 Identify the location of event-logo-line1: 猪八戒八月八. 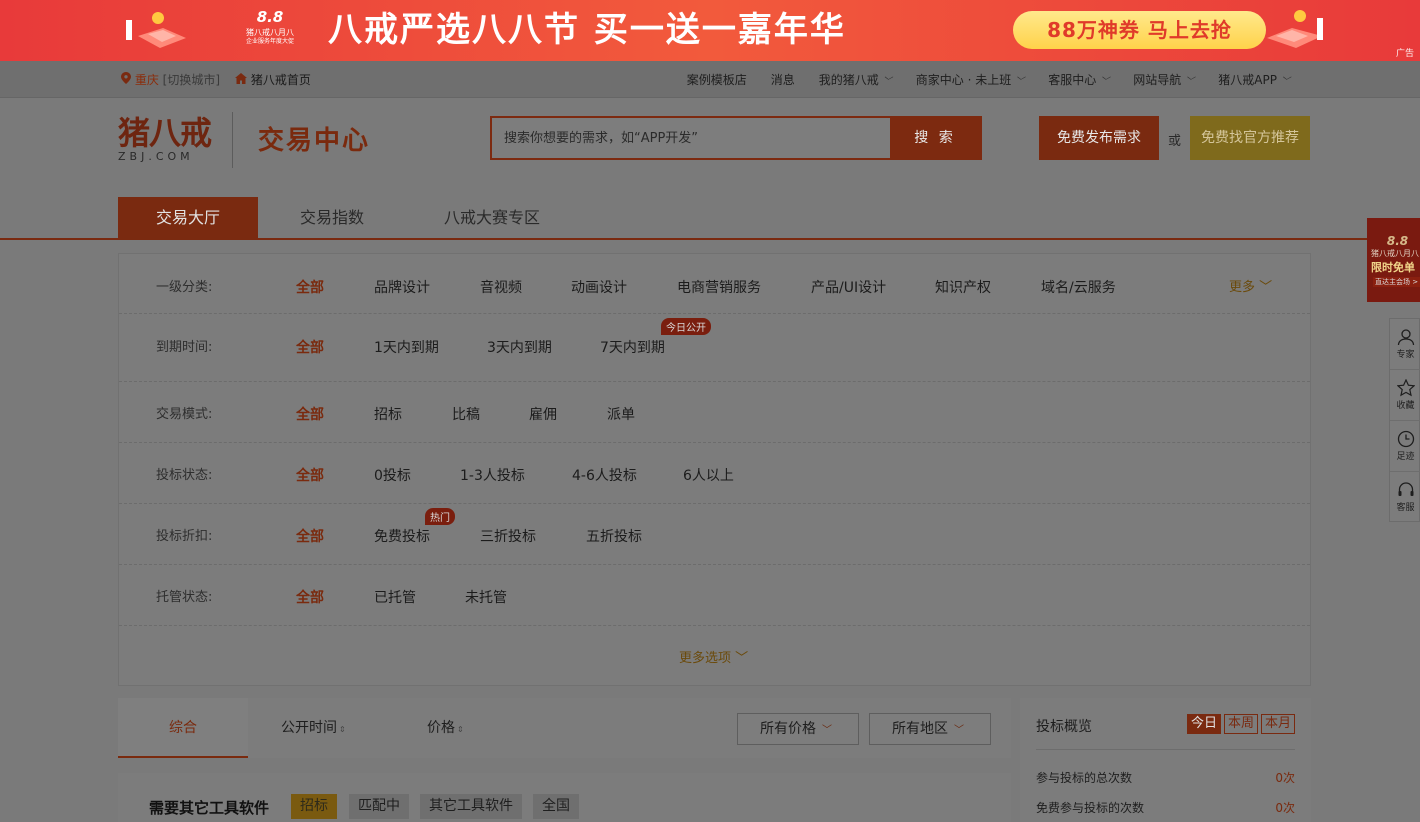
(270, 32).